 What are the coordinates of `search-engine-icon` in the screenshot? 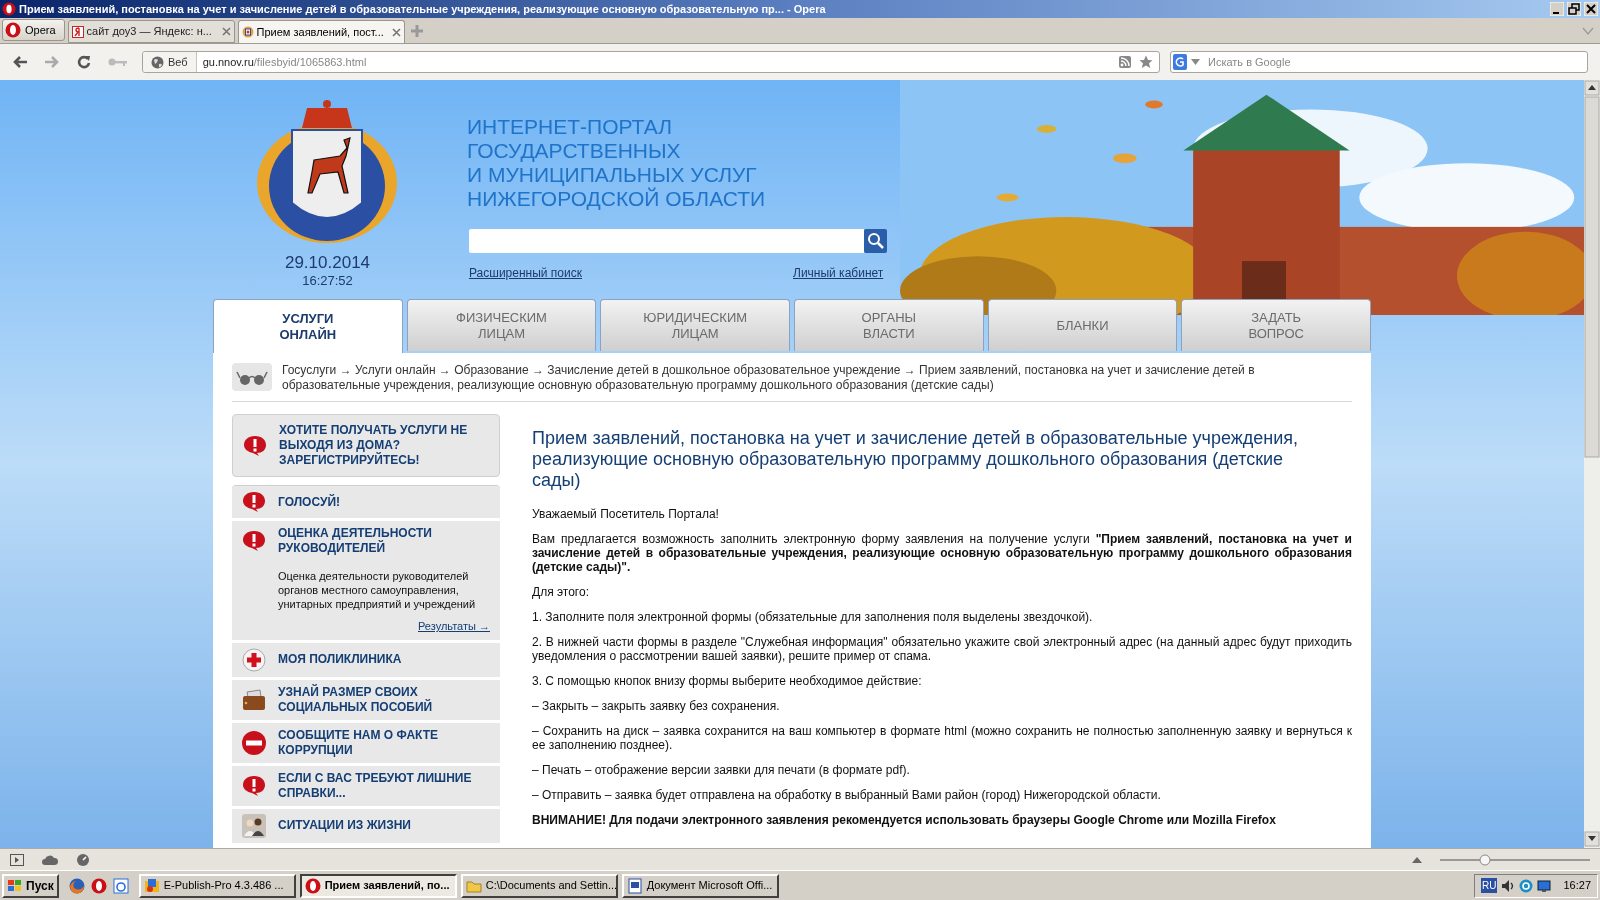 It's located at (1180, 62).